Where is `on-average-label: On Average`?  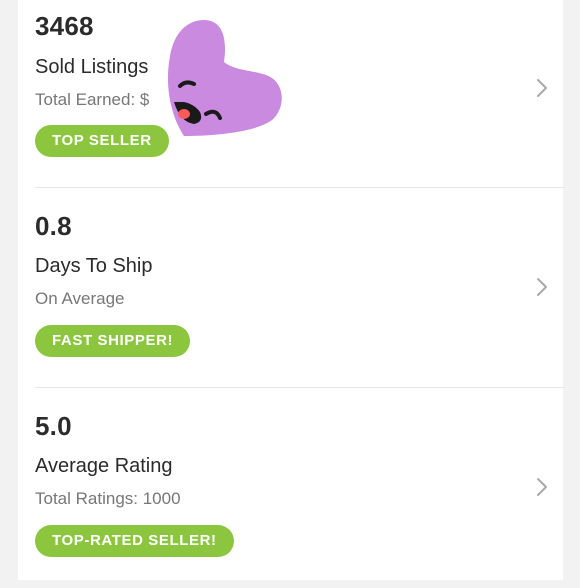 on-average-label: On Average is located at coordinates (80, 298).